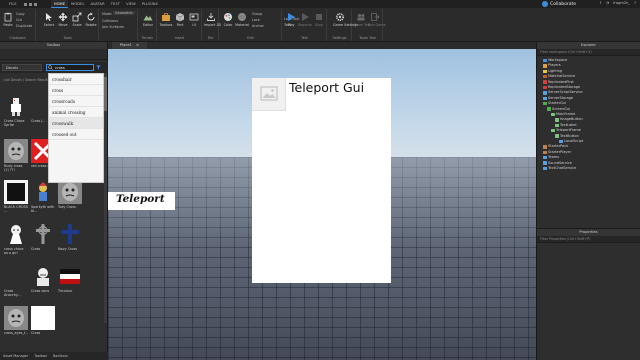 The height and width of the screenshot is (360, 640). I want to click on bell-icon: ◔, so click(607, 3).